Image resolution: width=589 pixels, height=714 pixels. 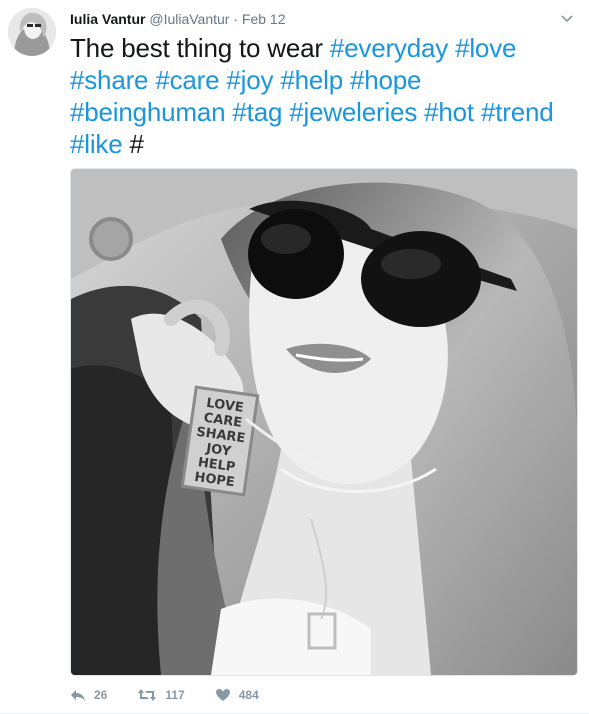 What do you see at coordinates (96, 144) in the screenshot?
I see `hashtag-link: #like` at bounding box center [96, 144].